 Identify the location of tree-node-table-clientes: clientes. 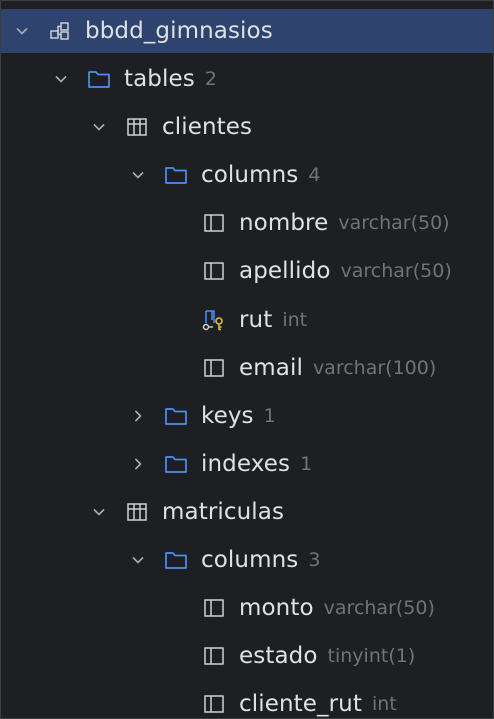
(247, 127).